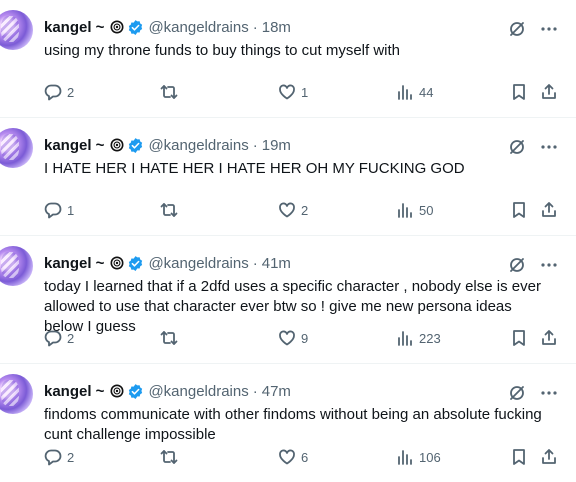 The height and width of the screenshot is (482, 576). I want to click on like-button: 9, so click(293, 338).